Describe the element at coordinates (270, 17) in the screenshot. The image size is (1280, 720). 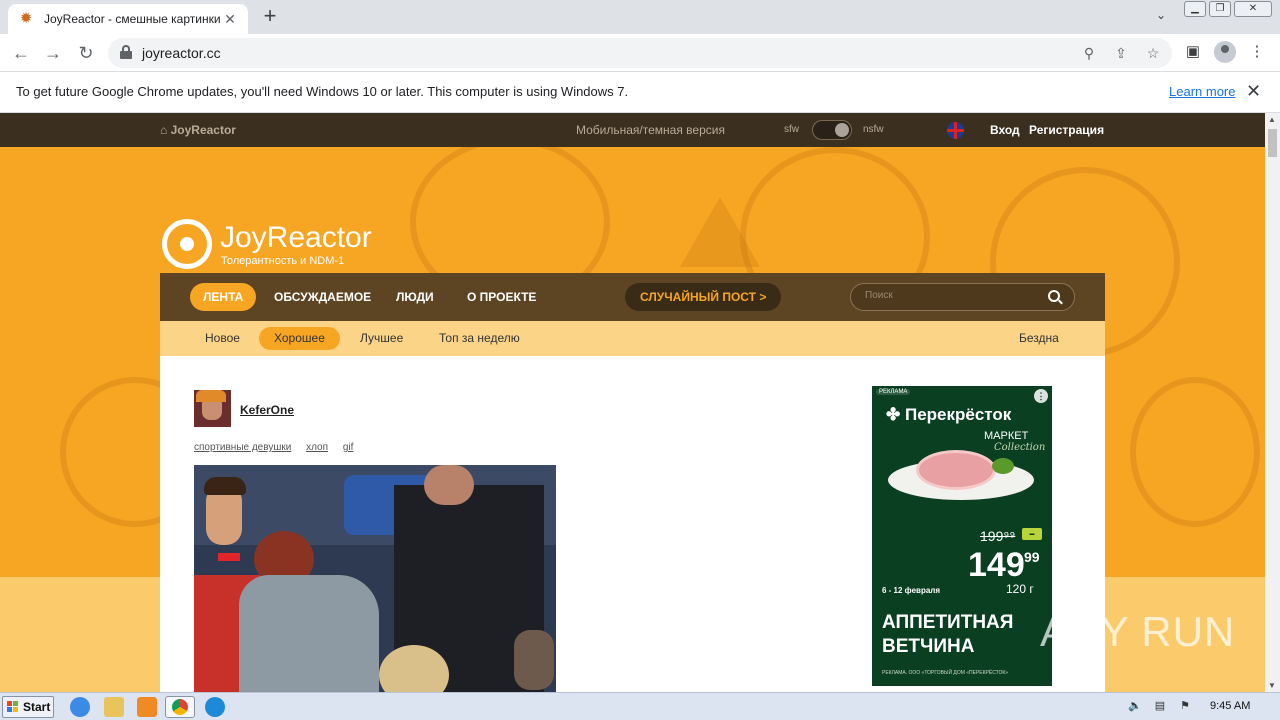
I see `new-tab-button: +` at that location.